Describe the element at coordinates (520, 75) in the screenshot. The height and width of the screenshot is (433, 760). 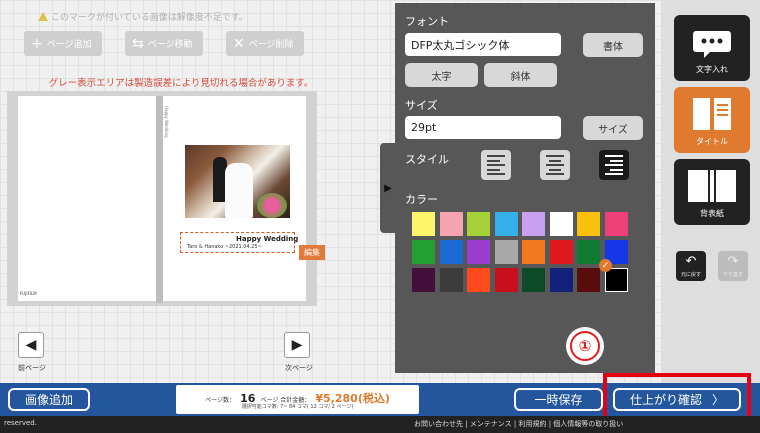
I see `italic-button: 斜体` at that location.